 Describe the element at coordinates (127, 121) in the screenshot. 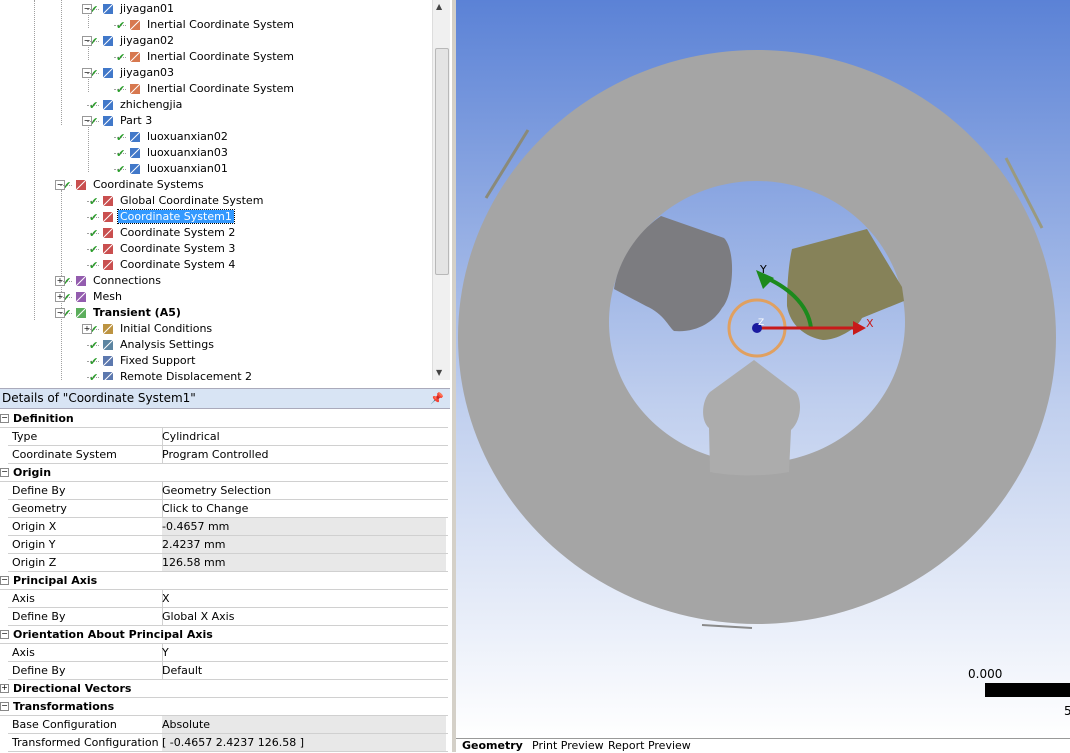

I see `tree-node: Part 3` at that location.